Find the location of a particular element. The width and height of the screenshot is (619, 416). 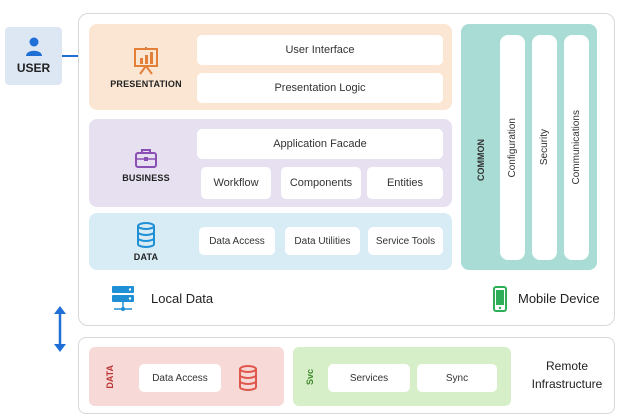

common-label: COMMON is located at coordinates (481, 160).